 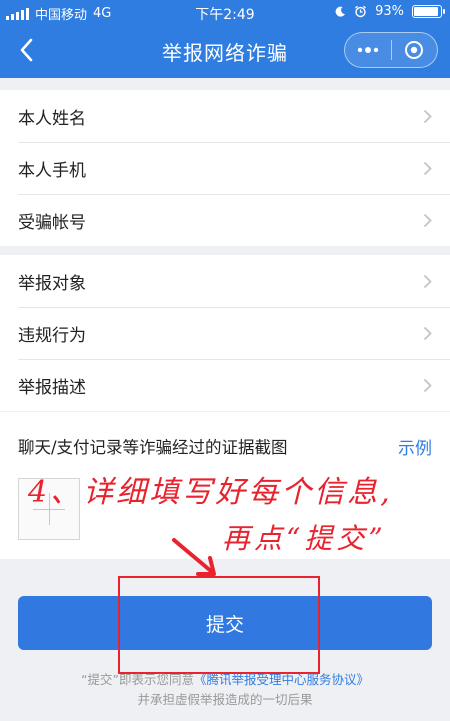 What do you see at coordinates (225, 385) in the screenshot?
I see `row-description: 举报描述` at bounding box center [225, 385].